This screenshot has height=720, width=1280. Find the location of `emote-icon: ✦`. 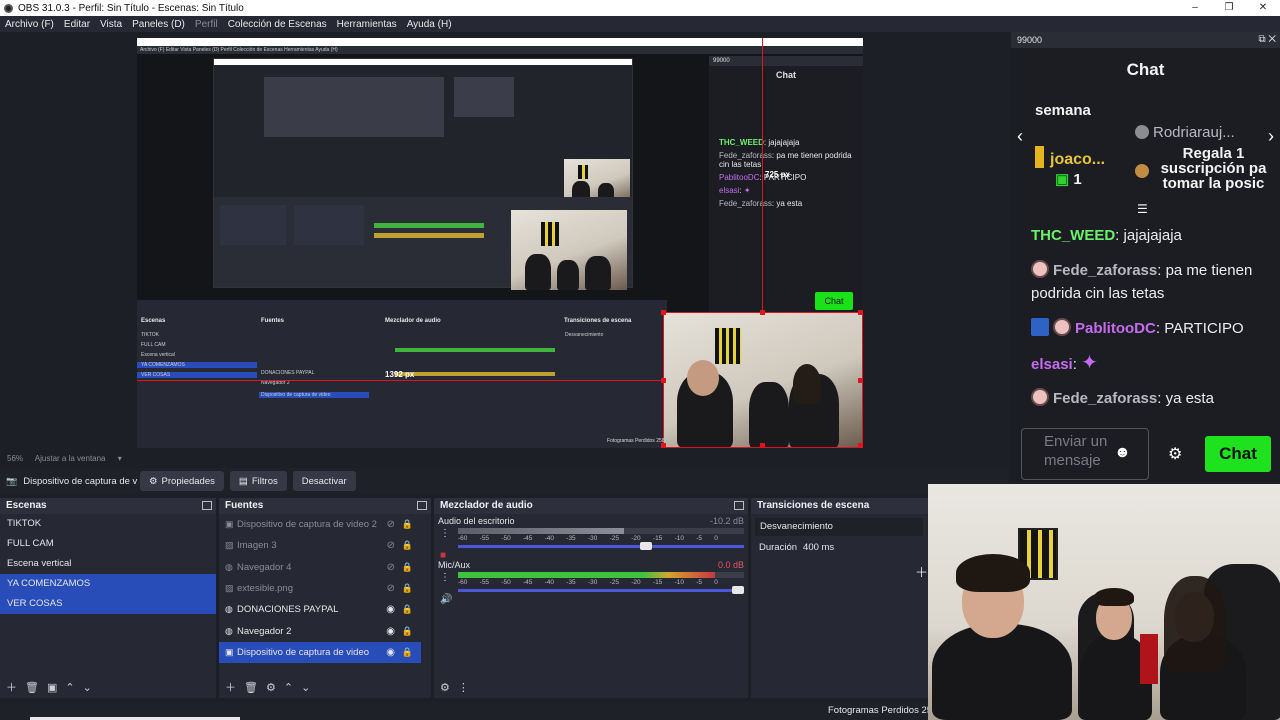

emote-icon: ✦ is located at coordinates (747, 190).